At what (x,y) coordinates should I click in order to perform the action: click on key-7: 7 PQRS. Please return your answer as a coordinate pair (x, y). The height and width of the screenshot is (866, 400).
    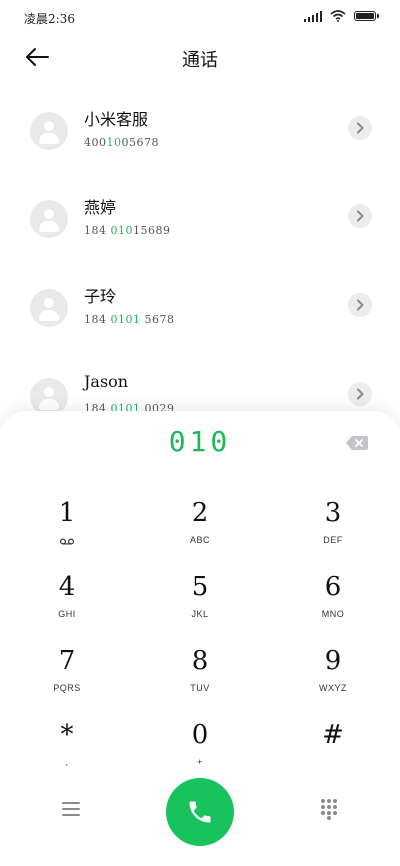
    Looking at the image, I should click on (67, 678).